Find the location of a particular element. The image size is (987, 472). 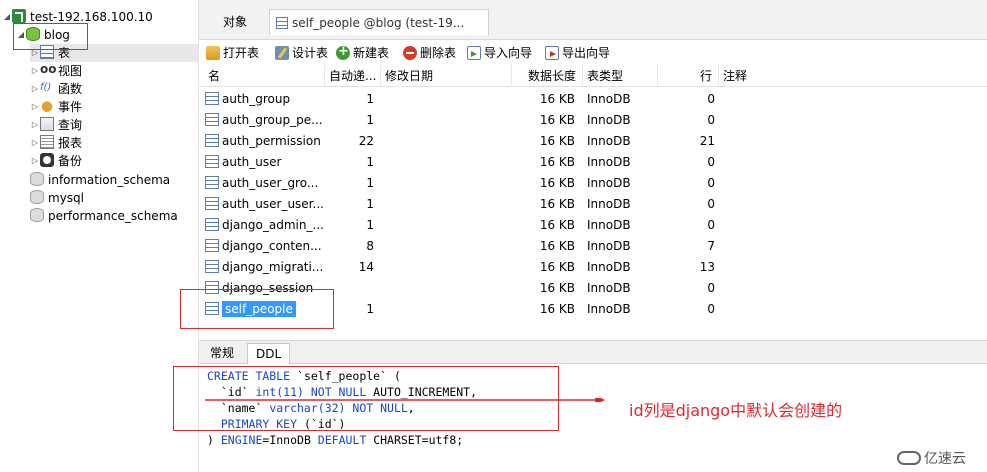

tab-ddl: DDL is located at coordinates (269, 354).